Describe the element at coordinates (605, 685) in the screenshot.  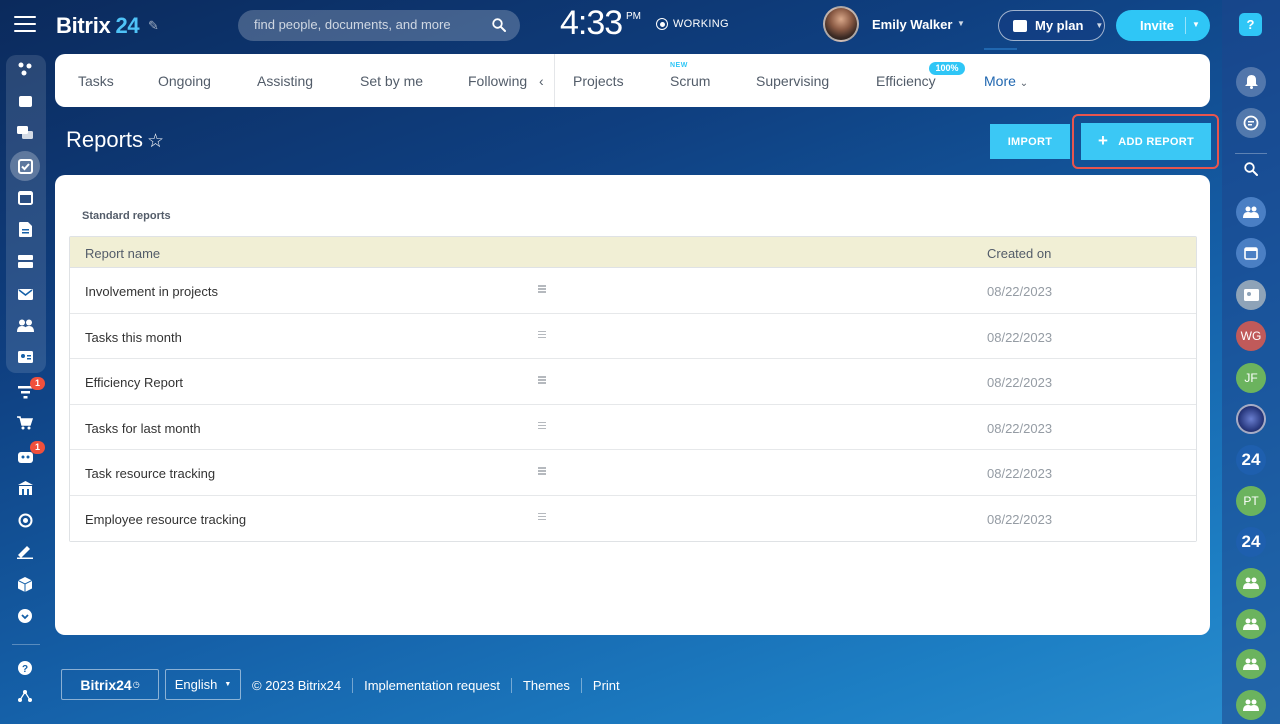
I see `footer-print: Print` at that location.